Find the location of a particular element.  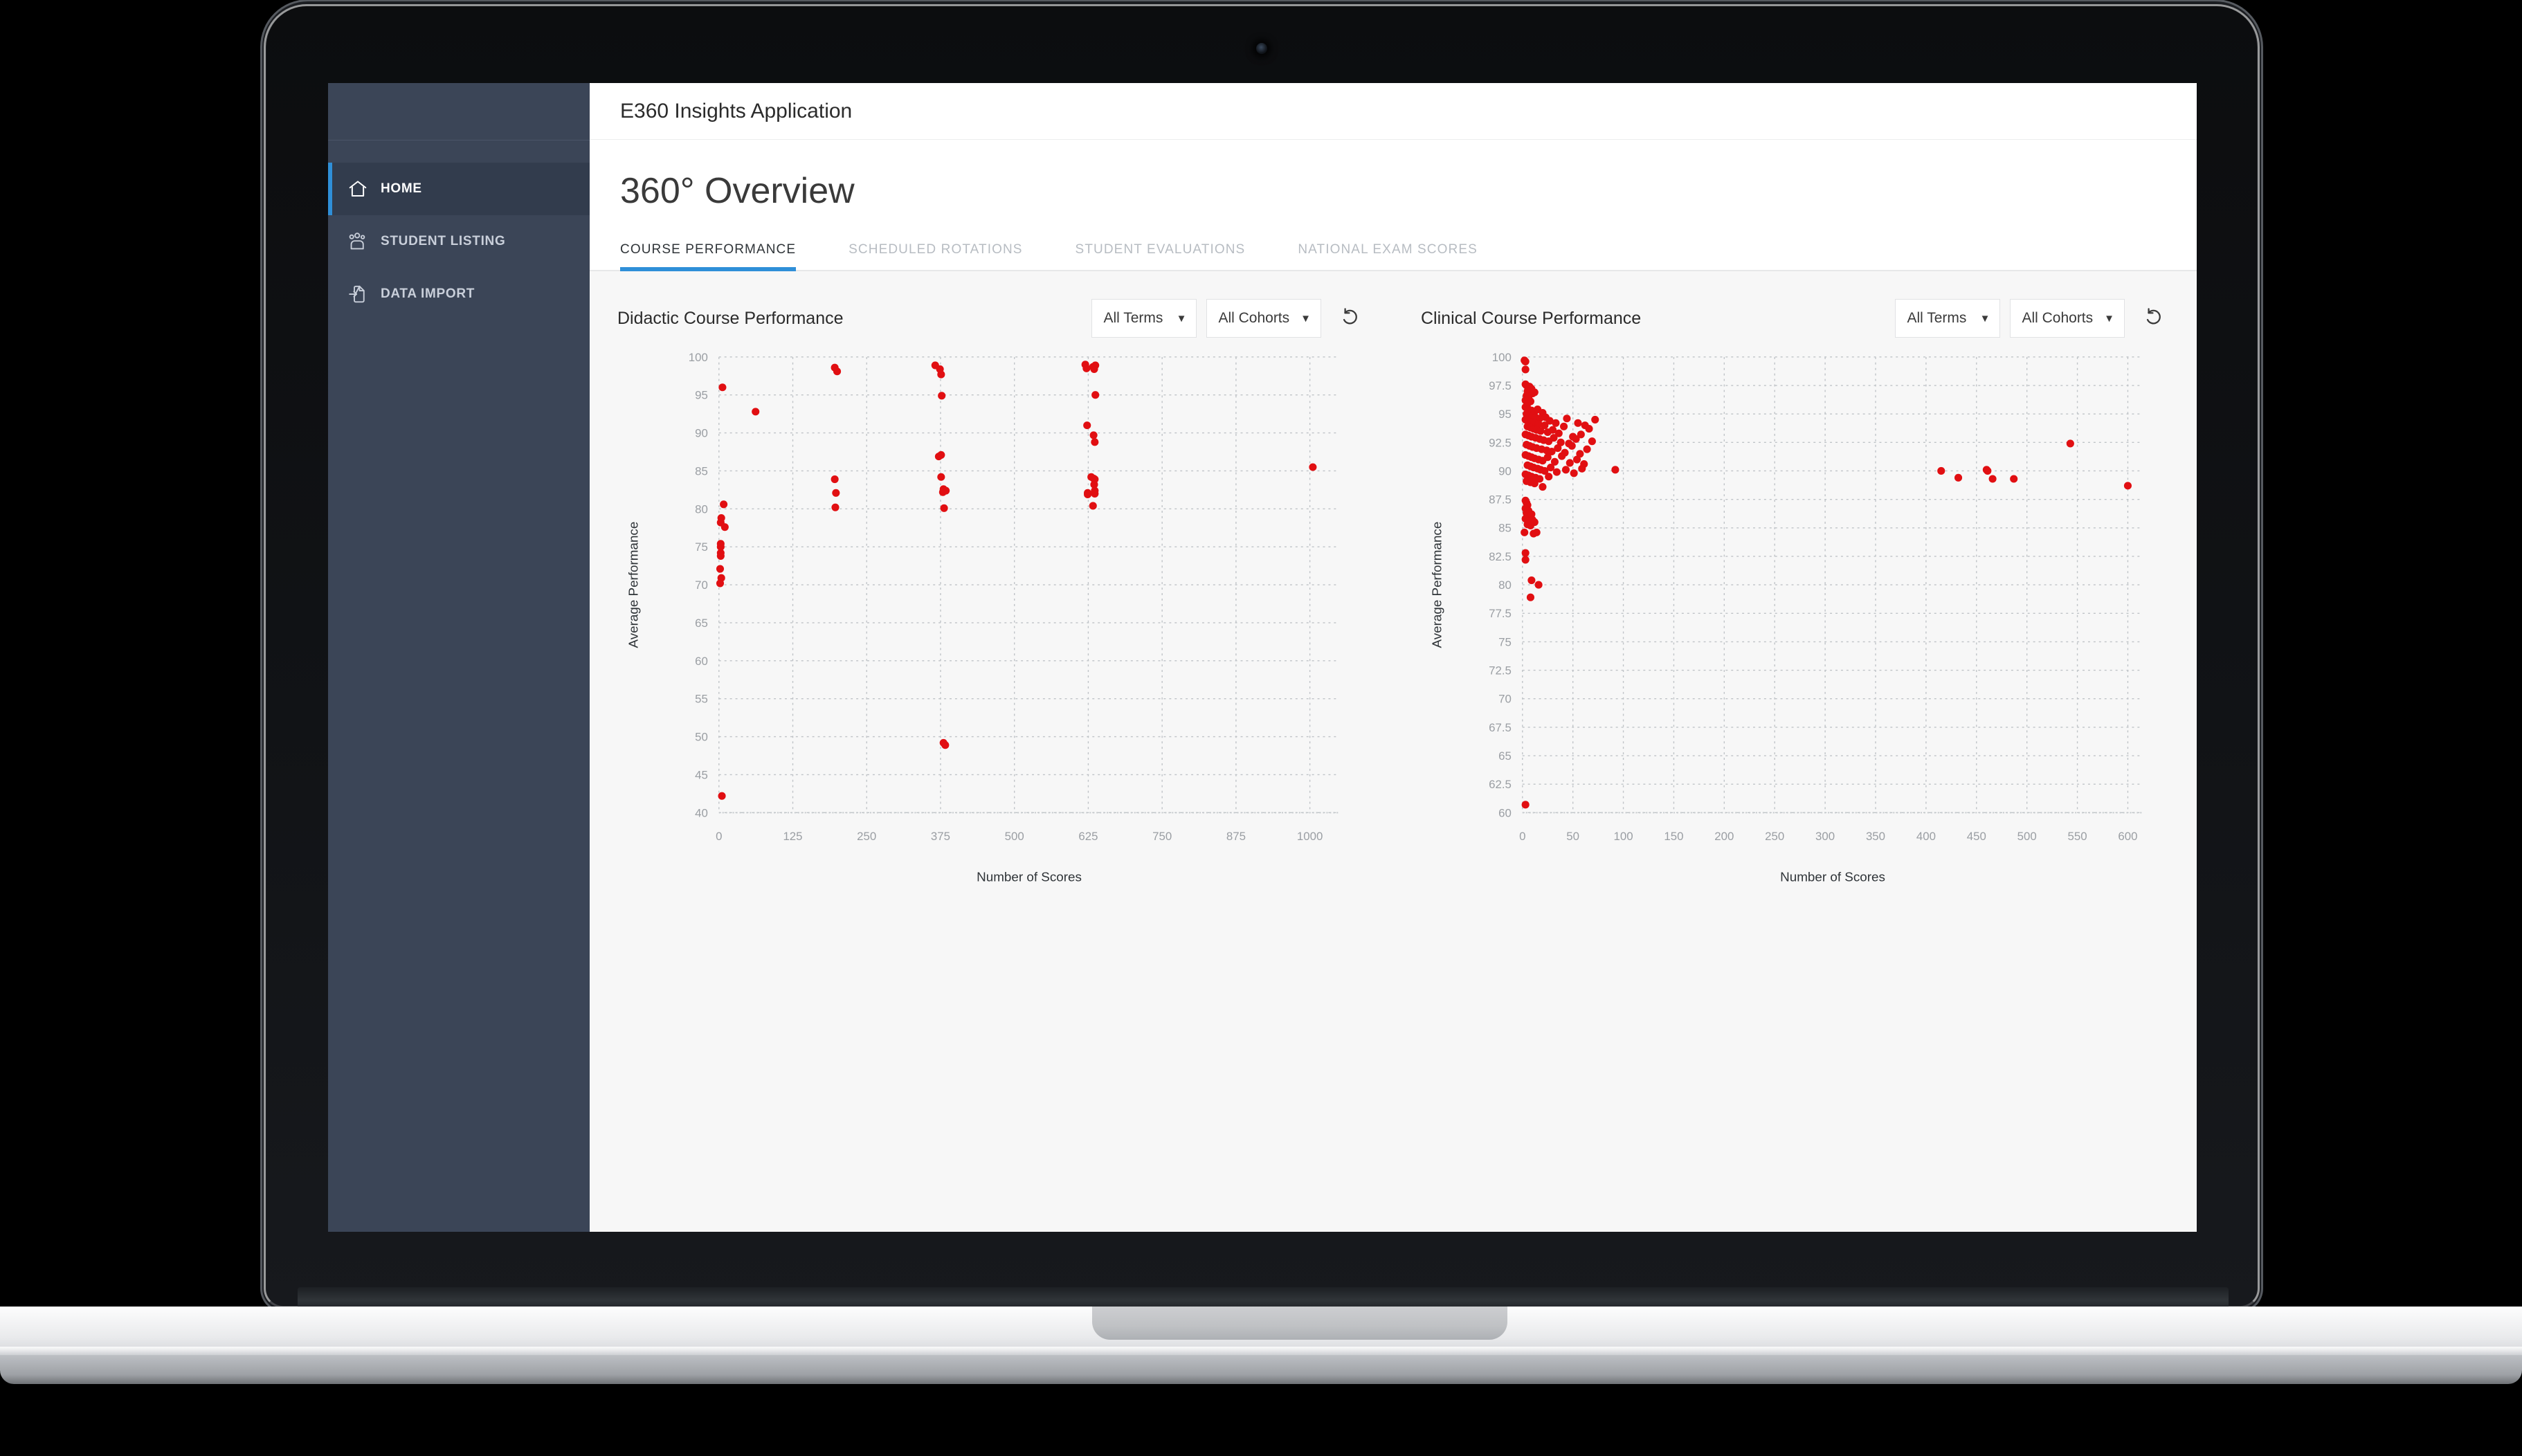

refresh-button-clinical is located at coordinates (2153, 318).